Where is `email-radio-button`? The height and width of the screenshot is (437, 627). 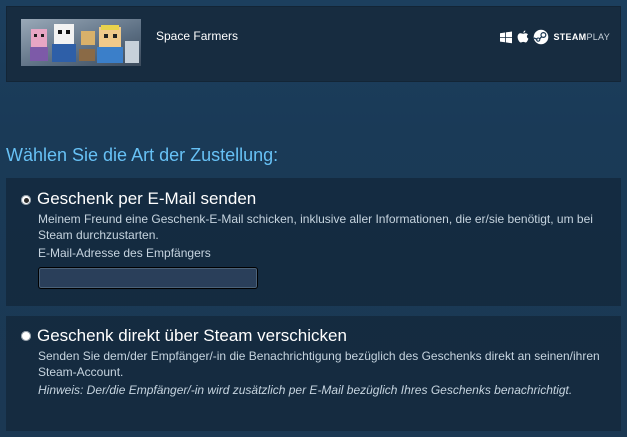
email-radio-button is located at coordinates (26, 200).